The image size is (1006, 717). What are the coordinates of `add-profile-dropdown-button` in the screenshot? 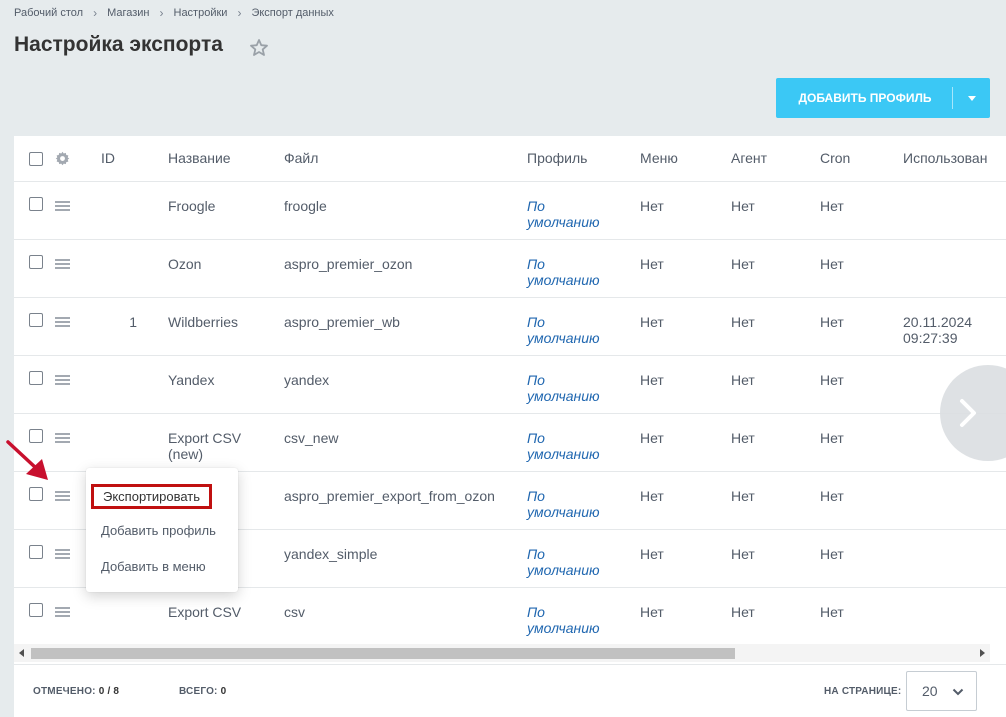 It's located at (971, 98).